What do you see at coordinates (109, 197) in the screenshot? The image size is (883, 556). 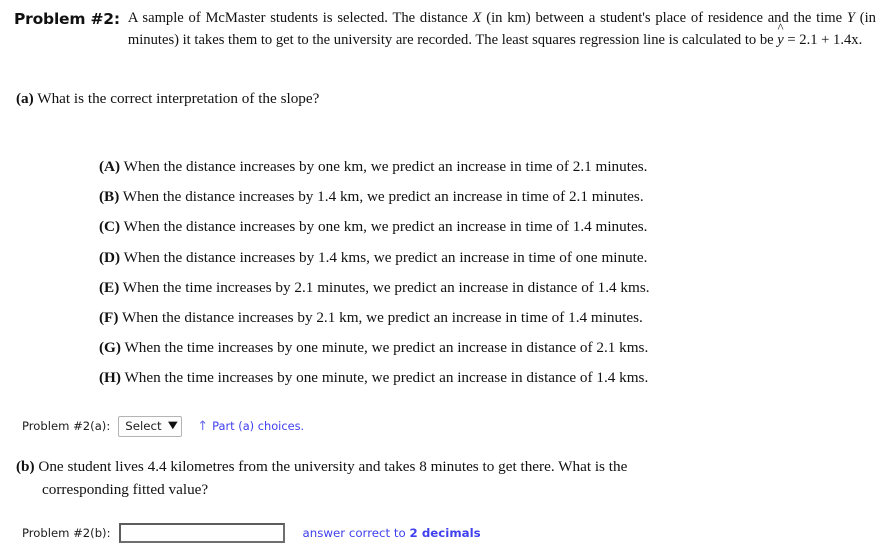 I see `choice-letter-b: (B)` at bounding box center [109, 197].